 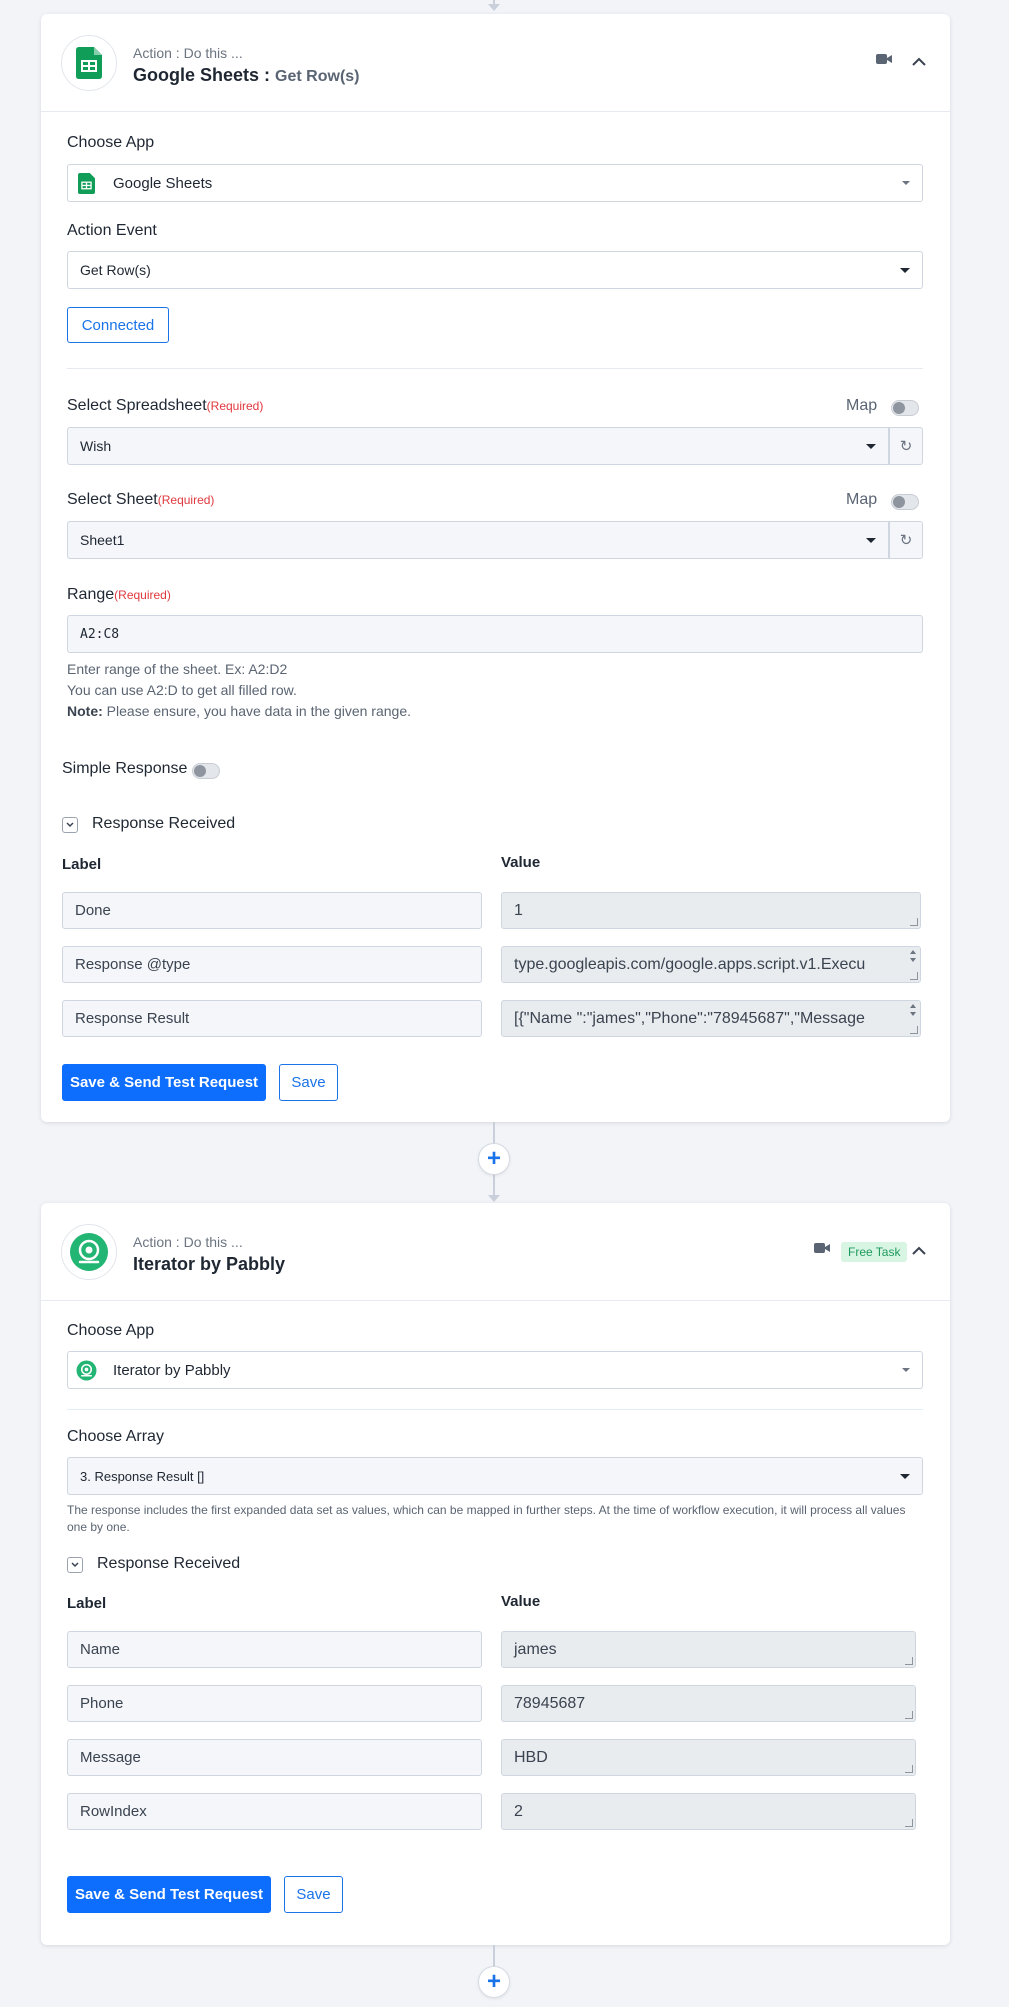 I want to click on choose-app-select: Google Sheets, so click(x=495, y=183).